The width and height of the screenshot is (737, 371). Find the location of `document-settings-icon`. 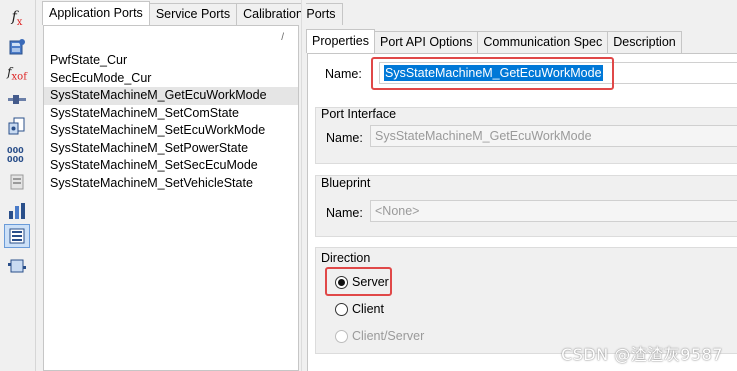

document-settings-icon is located at coordinates (17, 126).